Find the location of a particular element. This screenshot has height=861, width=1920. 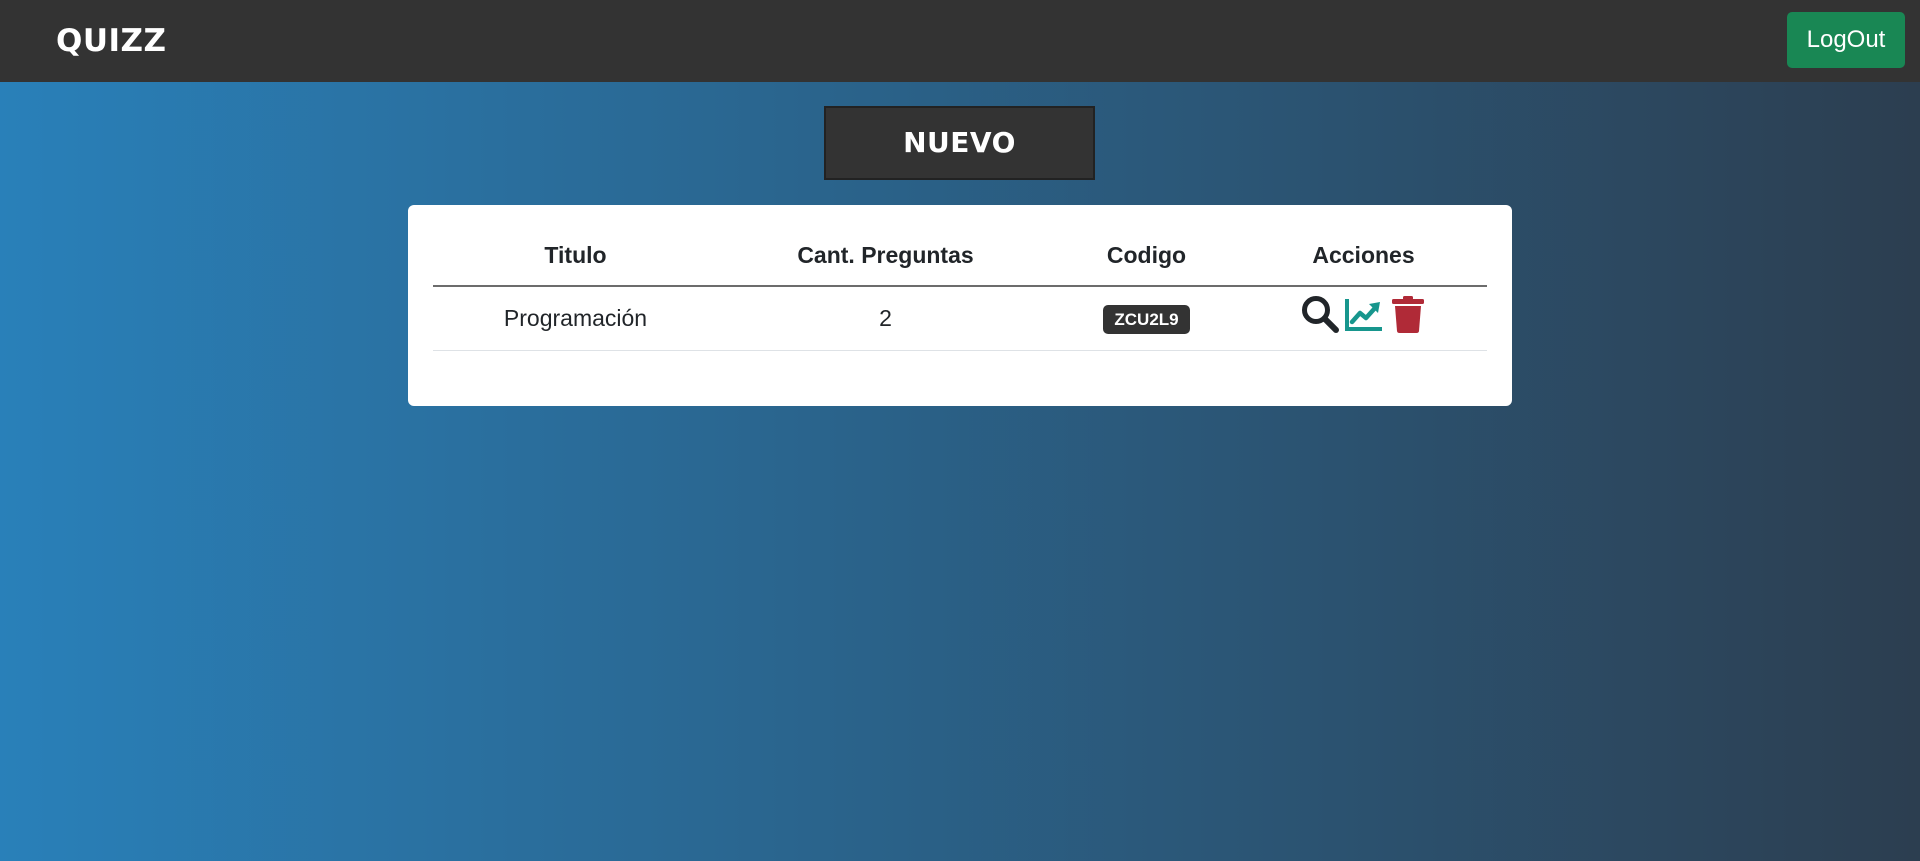

quiz-code-badge: ZCU2L9 is located at coordinates (1146, 319).